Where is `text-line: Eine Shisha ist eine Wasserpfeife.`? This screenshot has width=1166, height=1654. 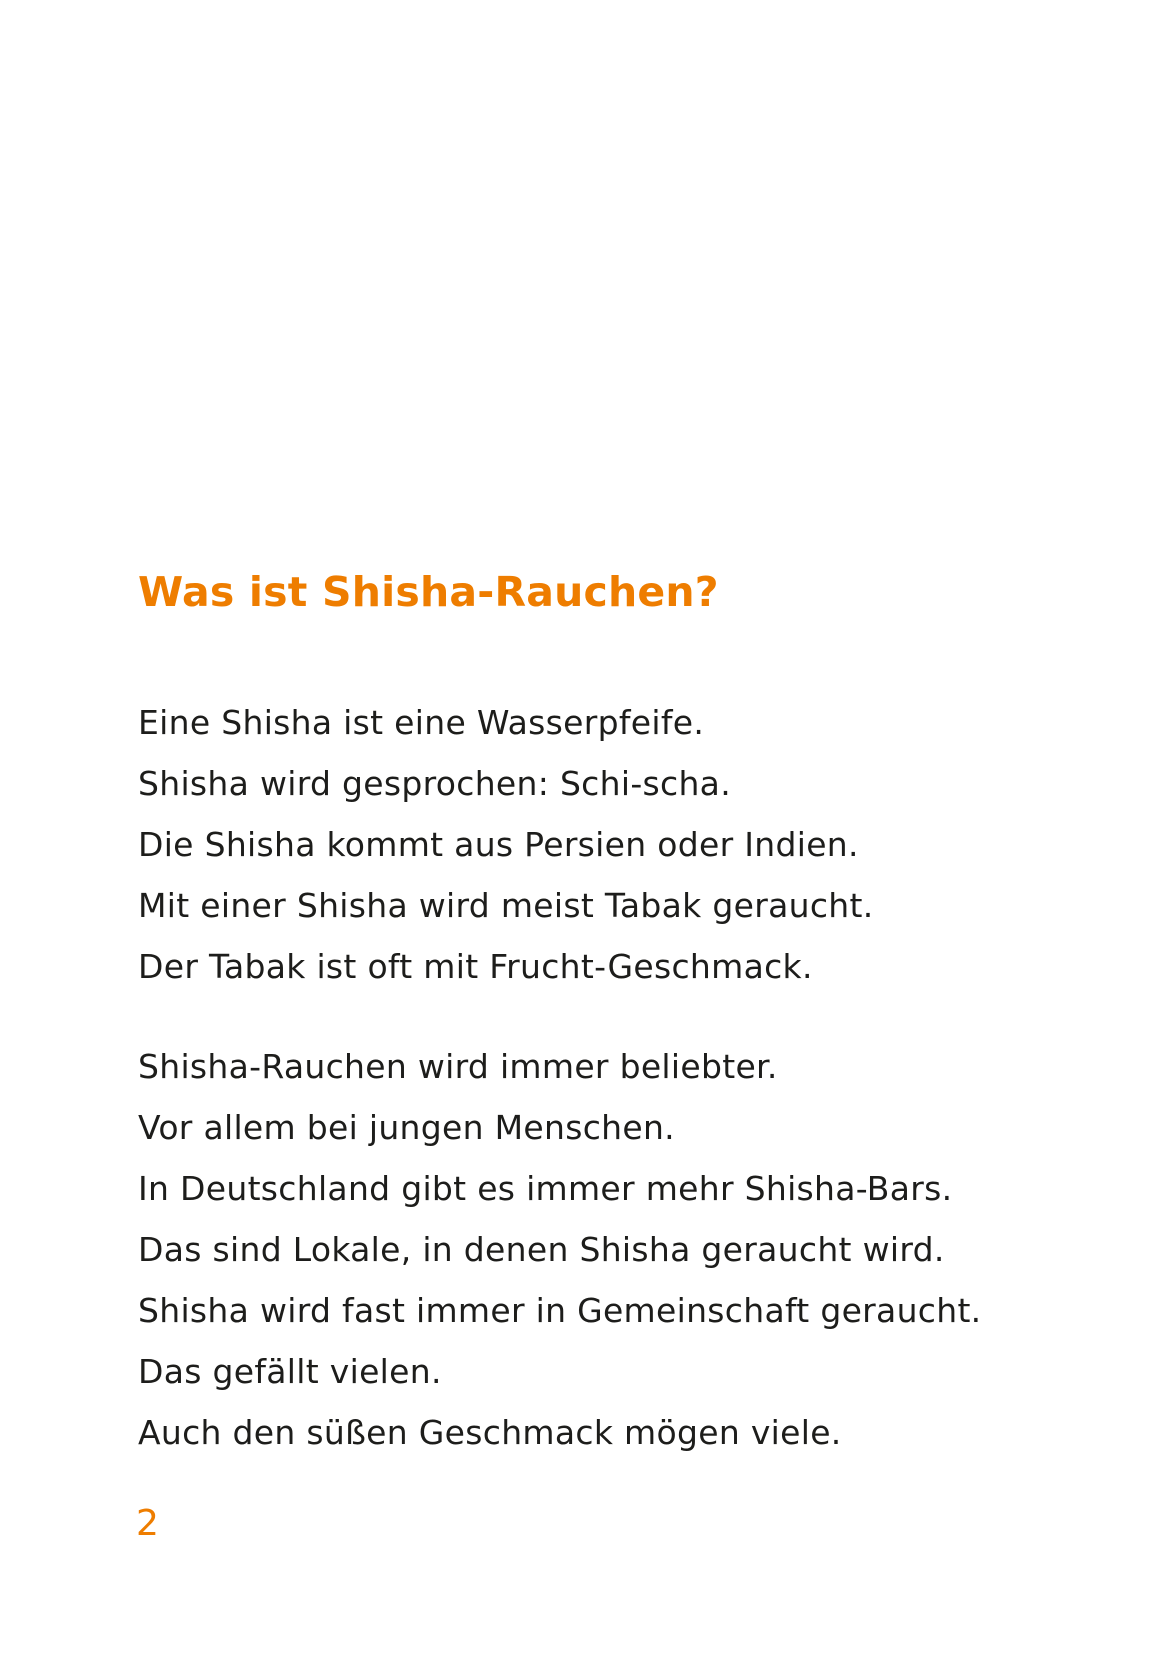 text-line: Eine Shisha ist eine Wasserpfeife. is located at coordinates (421, 722).